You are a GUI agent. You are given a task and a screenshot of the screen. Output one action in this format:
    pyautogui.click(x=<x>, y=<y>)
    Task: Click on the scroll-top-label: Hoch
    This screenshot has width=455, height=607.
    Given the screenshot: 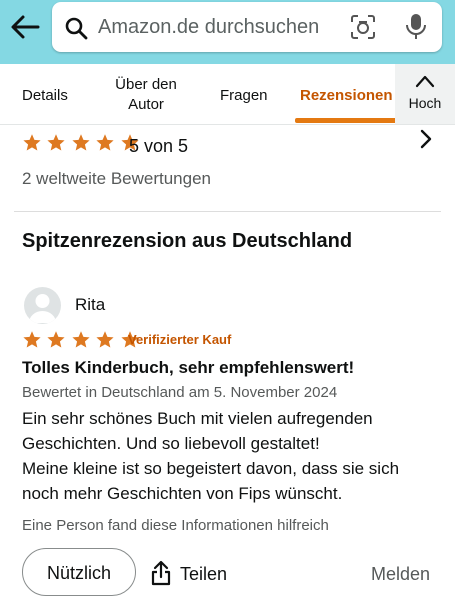 What is the action you would take?
    pyautogui.click(x=425, y=103)
    